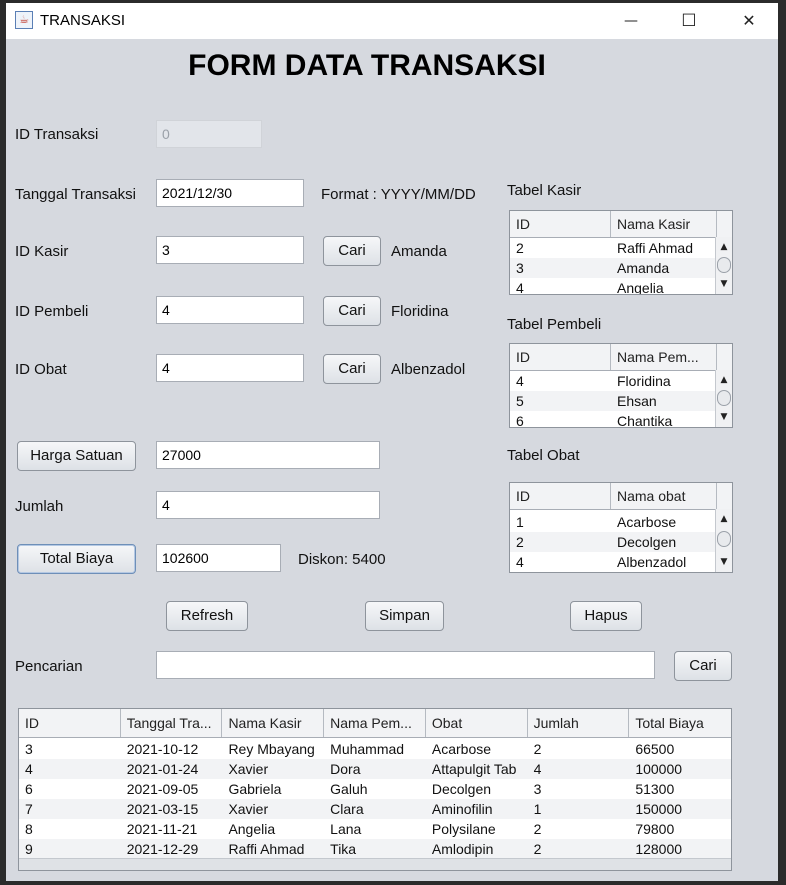 The height and width of the screenshot is (885, 786). I want to click on total-biaya-button: Total Biaya, so click(76, 559).